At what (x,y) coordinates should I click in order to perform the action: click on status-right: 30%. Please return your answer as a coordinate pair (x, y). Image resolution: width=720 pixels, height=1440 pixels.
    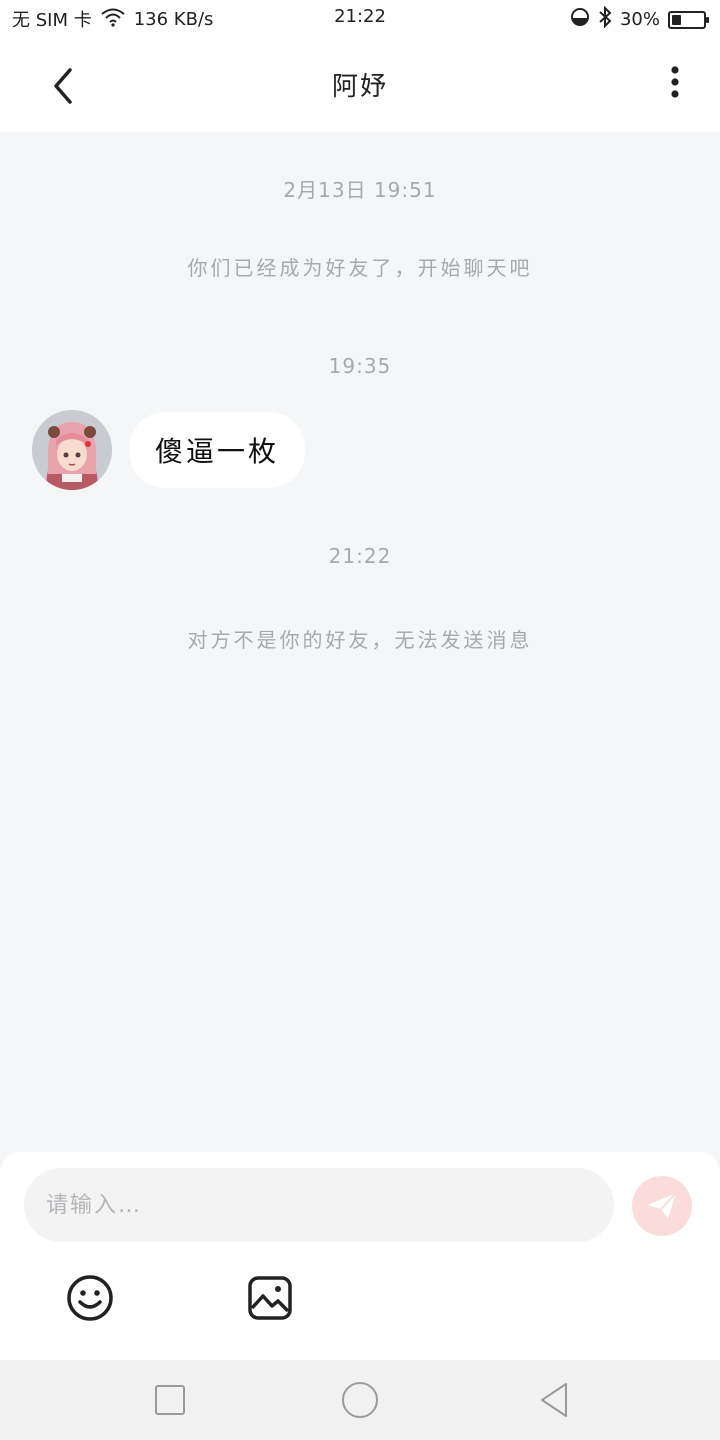
    Looking at the image, I should click on (639, 19).